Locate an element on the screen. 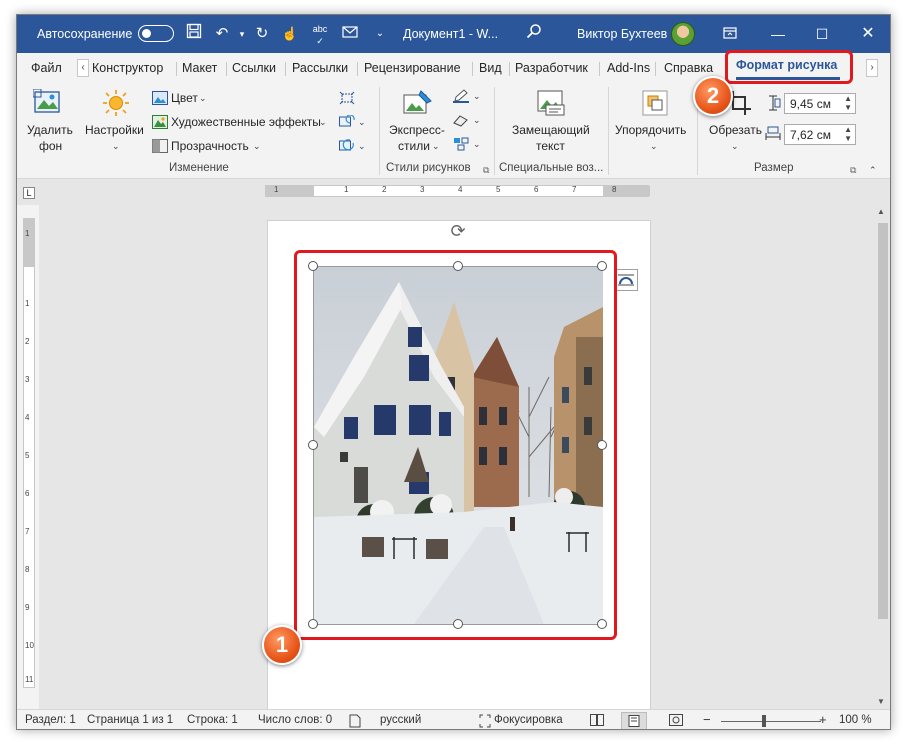  vertical-ruler: 1 1 2 3 4 5 6 7 8 9 10 11 is located at coordinates (29, 453).